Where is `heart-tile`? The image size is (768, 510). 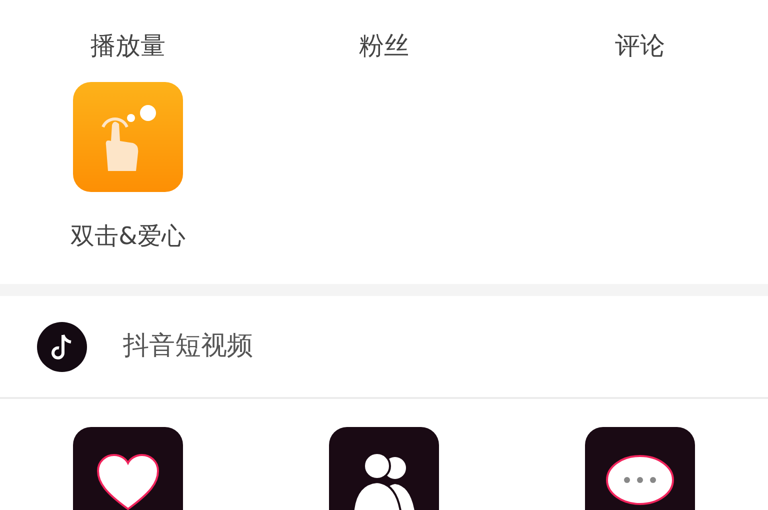 heart-tile is located at coordinates (128, 468).